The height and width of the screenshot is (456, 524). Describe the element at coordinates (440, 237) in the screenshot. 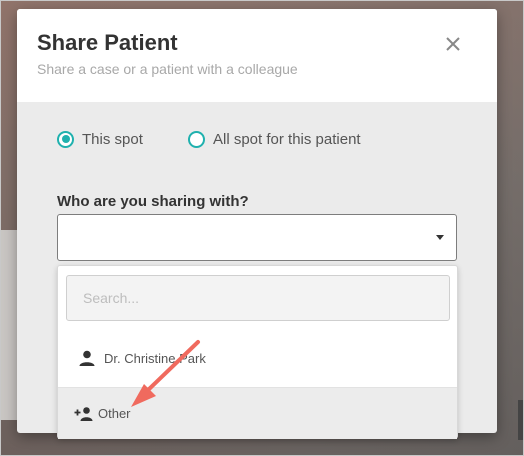

I see `caret-down-icon` at that location.